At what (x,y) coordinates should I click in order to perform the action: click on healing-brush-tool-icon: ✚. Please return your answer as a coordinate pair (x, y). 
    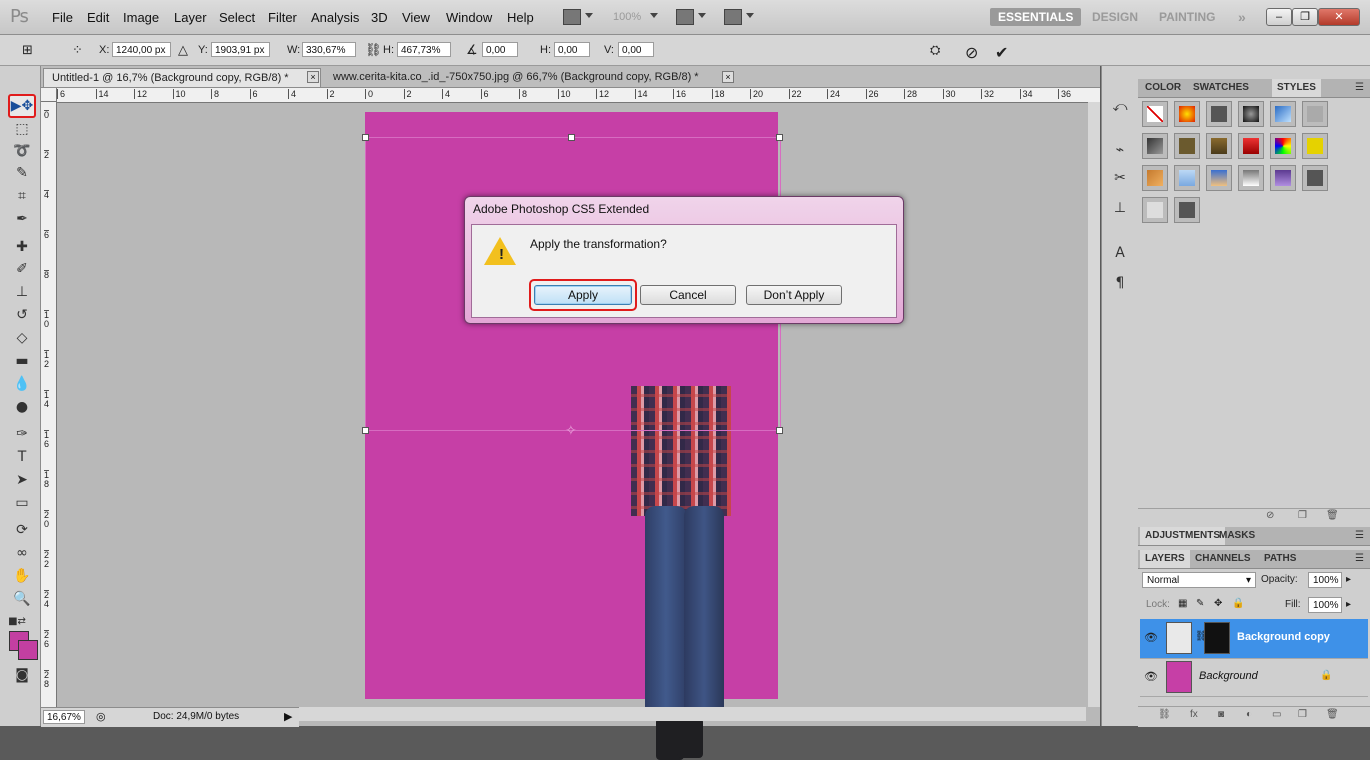
    Looking at the image, I should click on (22, 247).